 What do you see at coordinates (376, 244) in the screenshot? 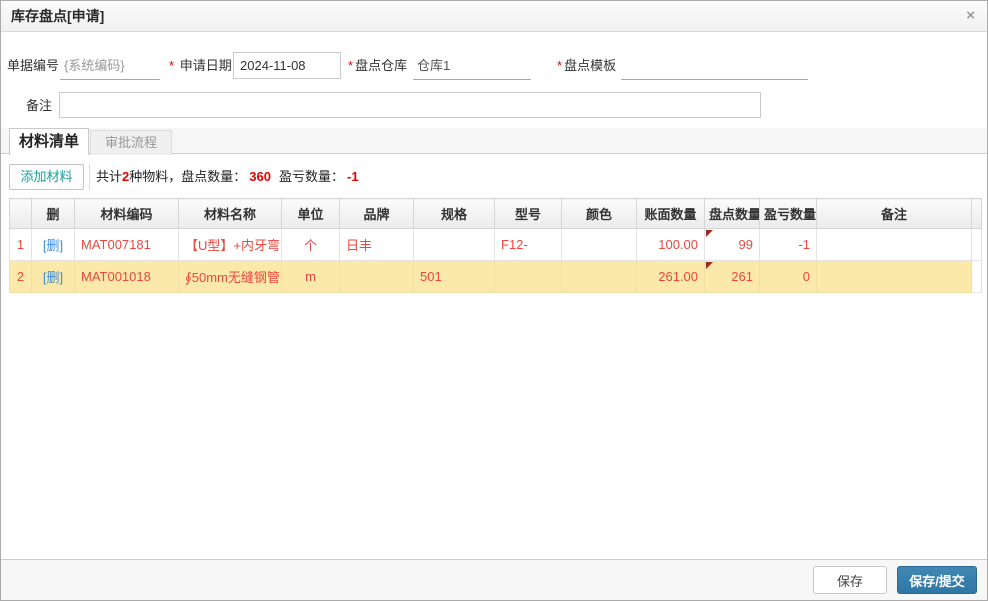
I see `cell-brand: 日丰` at bounding box center [376, 244].